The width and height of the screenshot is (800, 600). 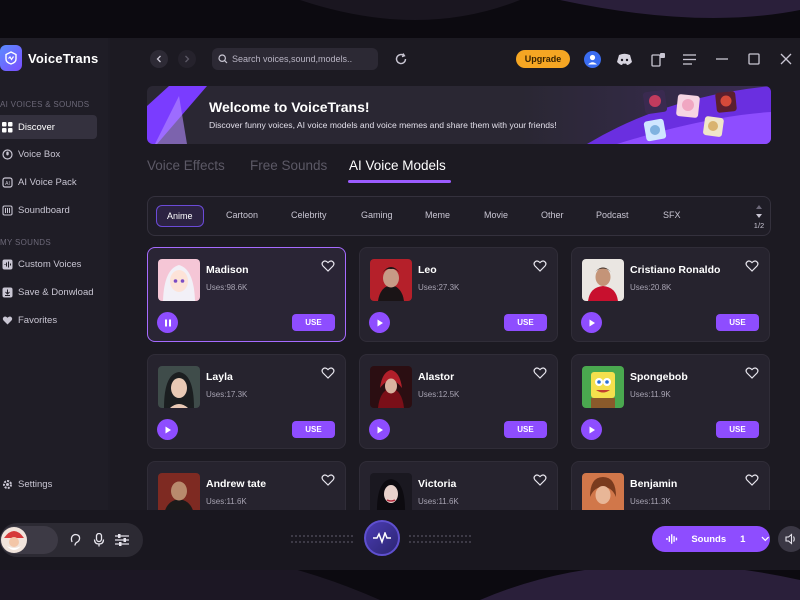 I want to click on category-other: Other, so click(x=552, y=215).